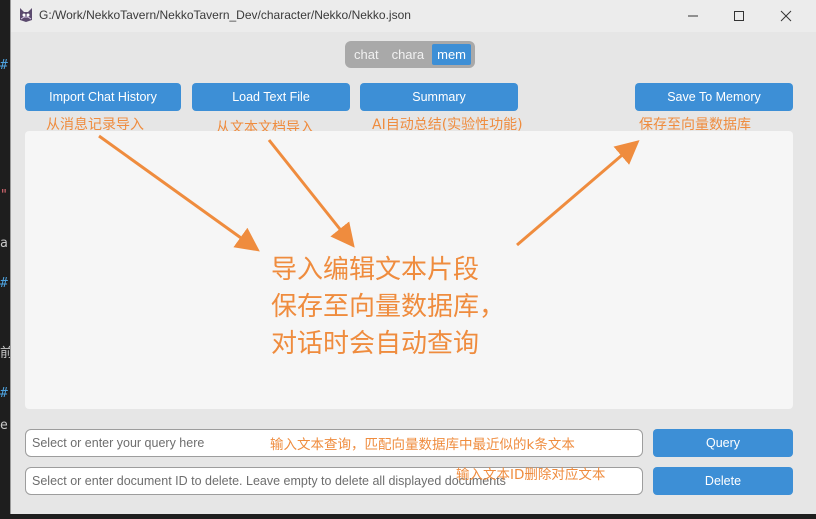  I want to click on app-icon, so click(26, 15).